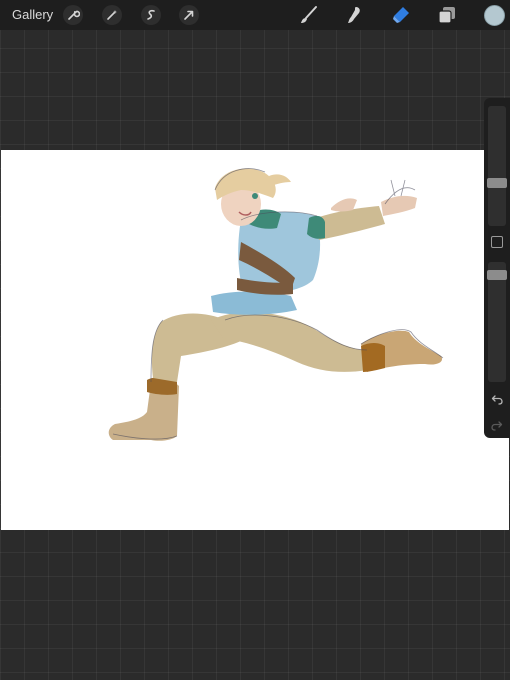  I want to click on smudge-icon, so click(354, 15).